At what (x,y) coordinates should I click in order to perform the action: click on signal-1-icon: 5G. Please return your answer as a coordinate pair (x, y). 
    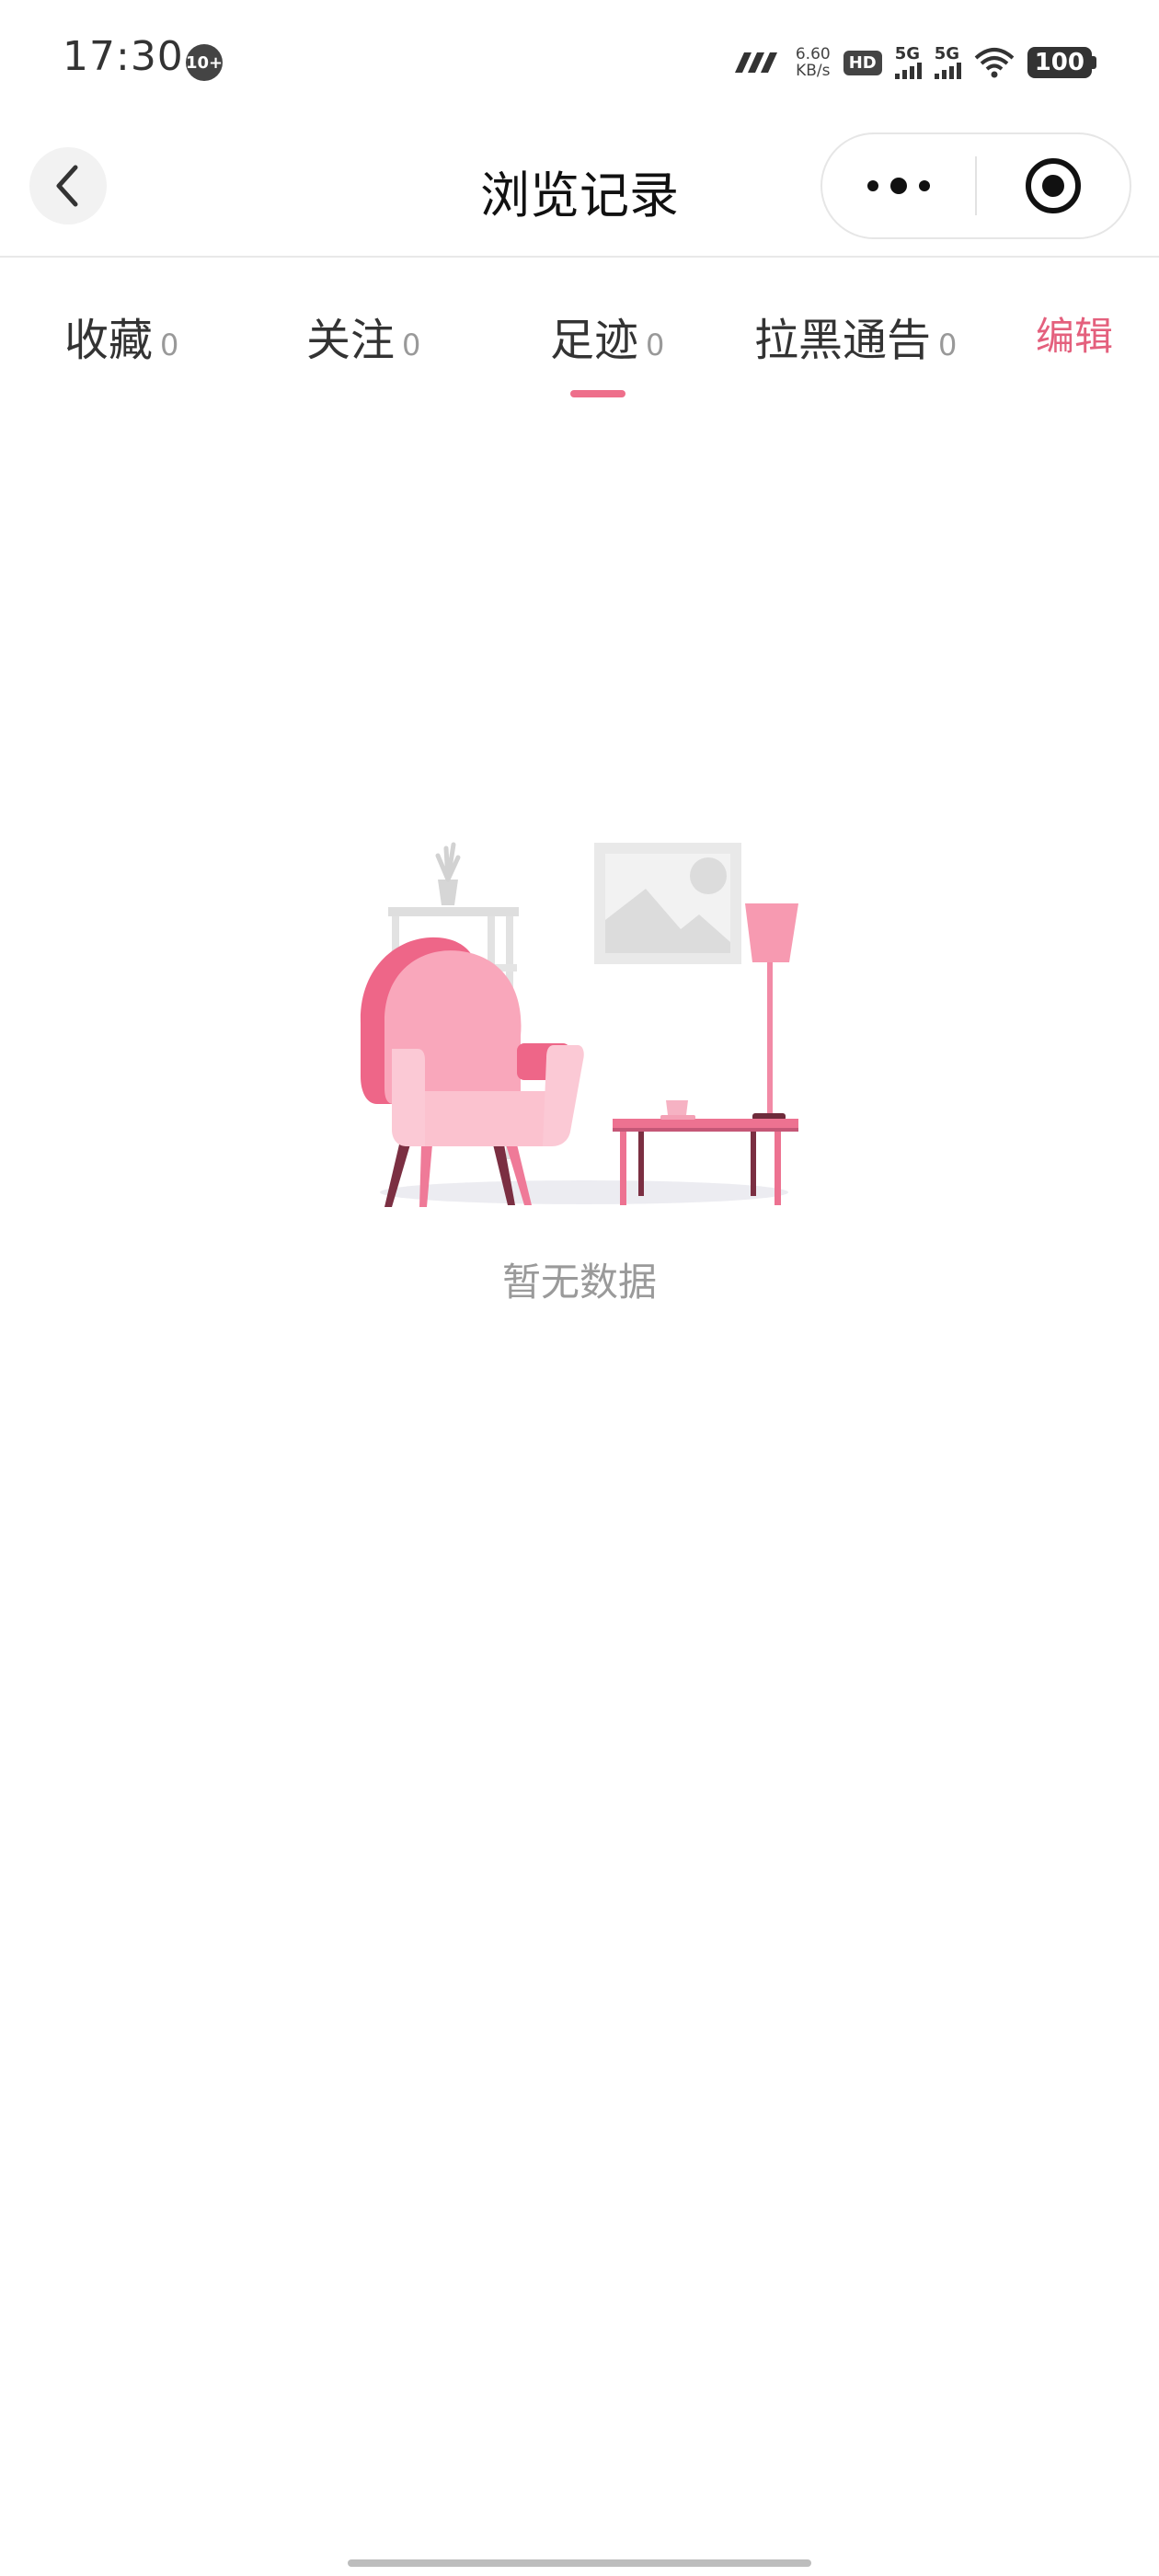
    Looking at the image, I should click on (908, 62).